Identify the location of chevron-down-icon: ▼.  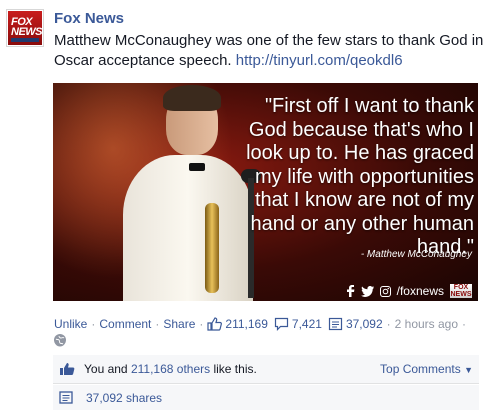
(468, 370).